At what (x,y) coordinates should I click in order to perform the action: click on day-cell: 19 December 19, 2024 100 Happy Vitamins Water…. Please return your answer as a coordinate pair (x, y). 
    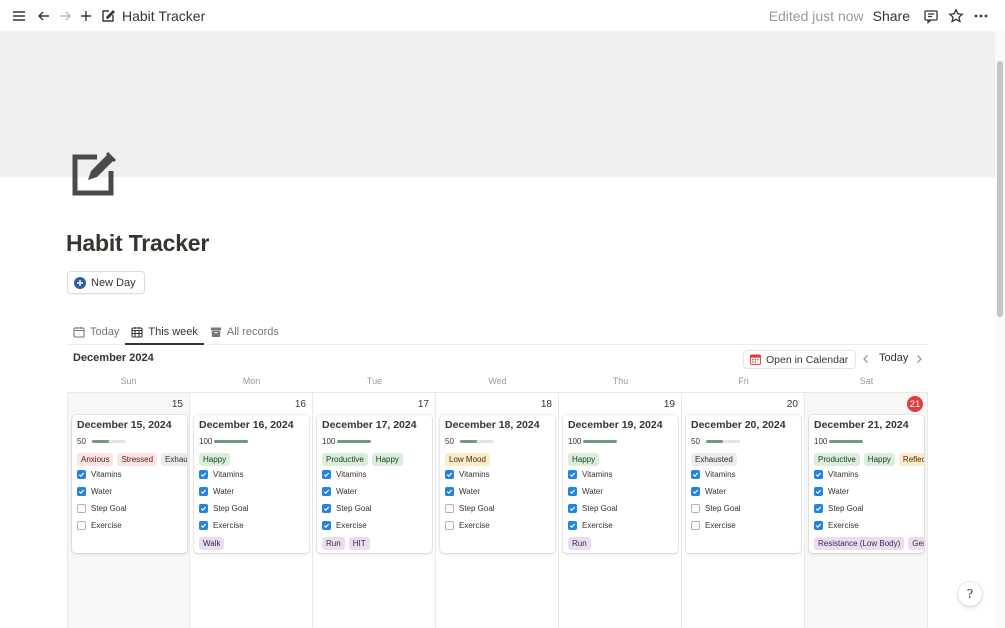
    Looking at the image, I should click on (620, 510).